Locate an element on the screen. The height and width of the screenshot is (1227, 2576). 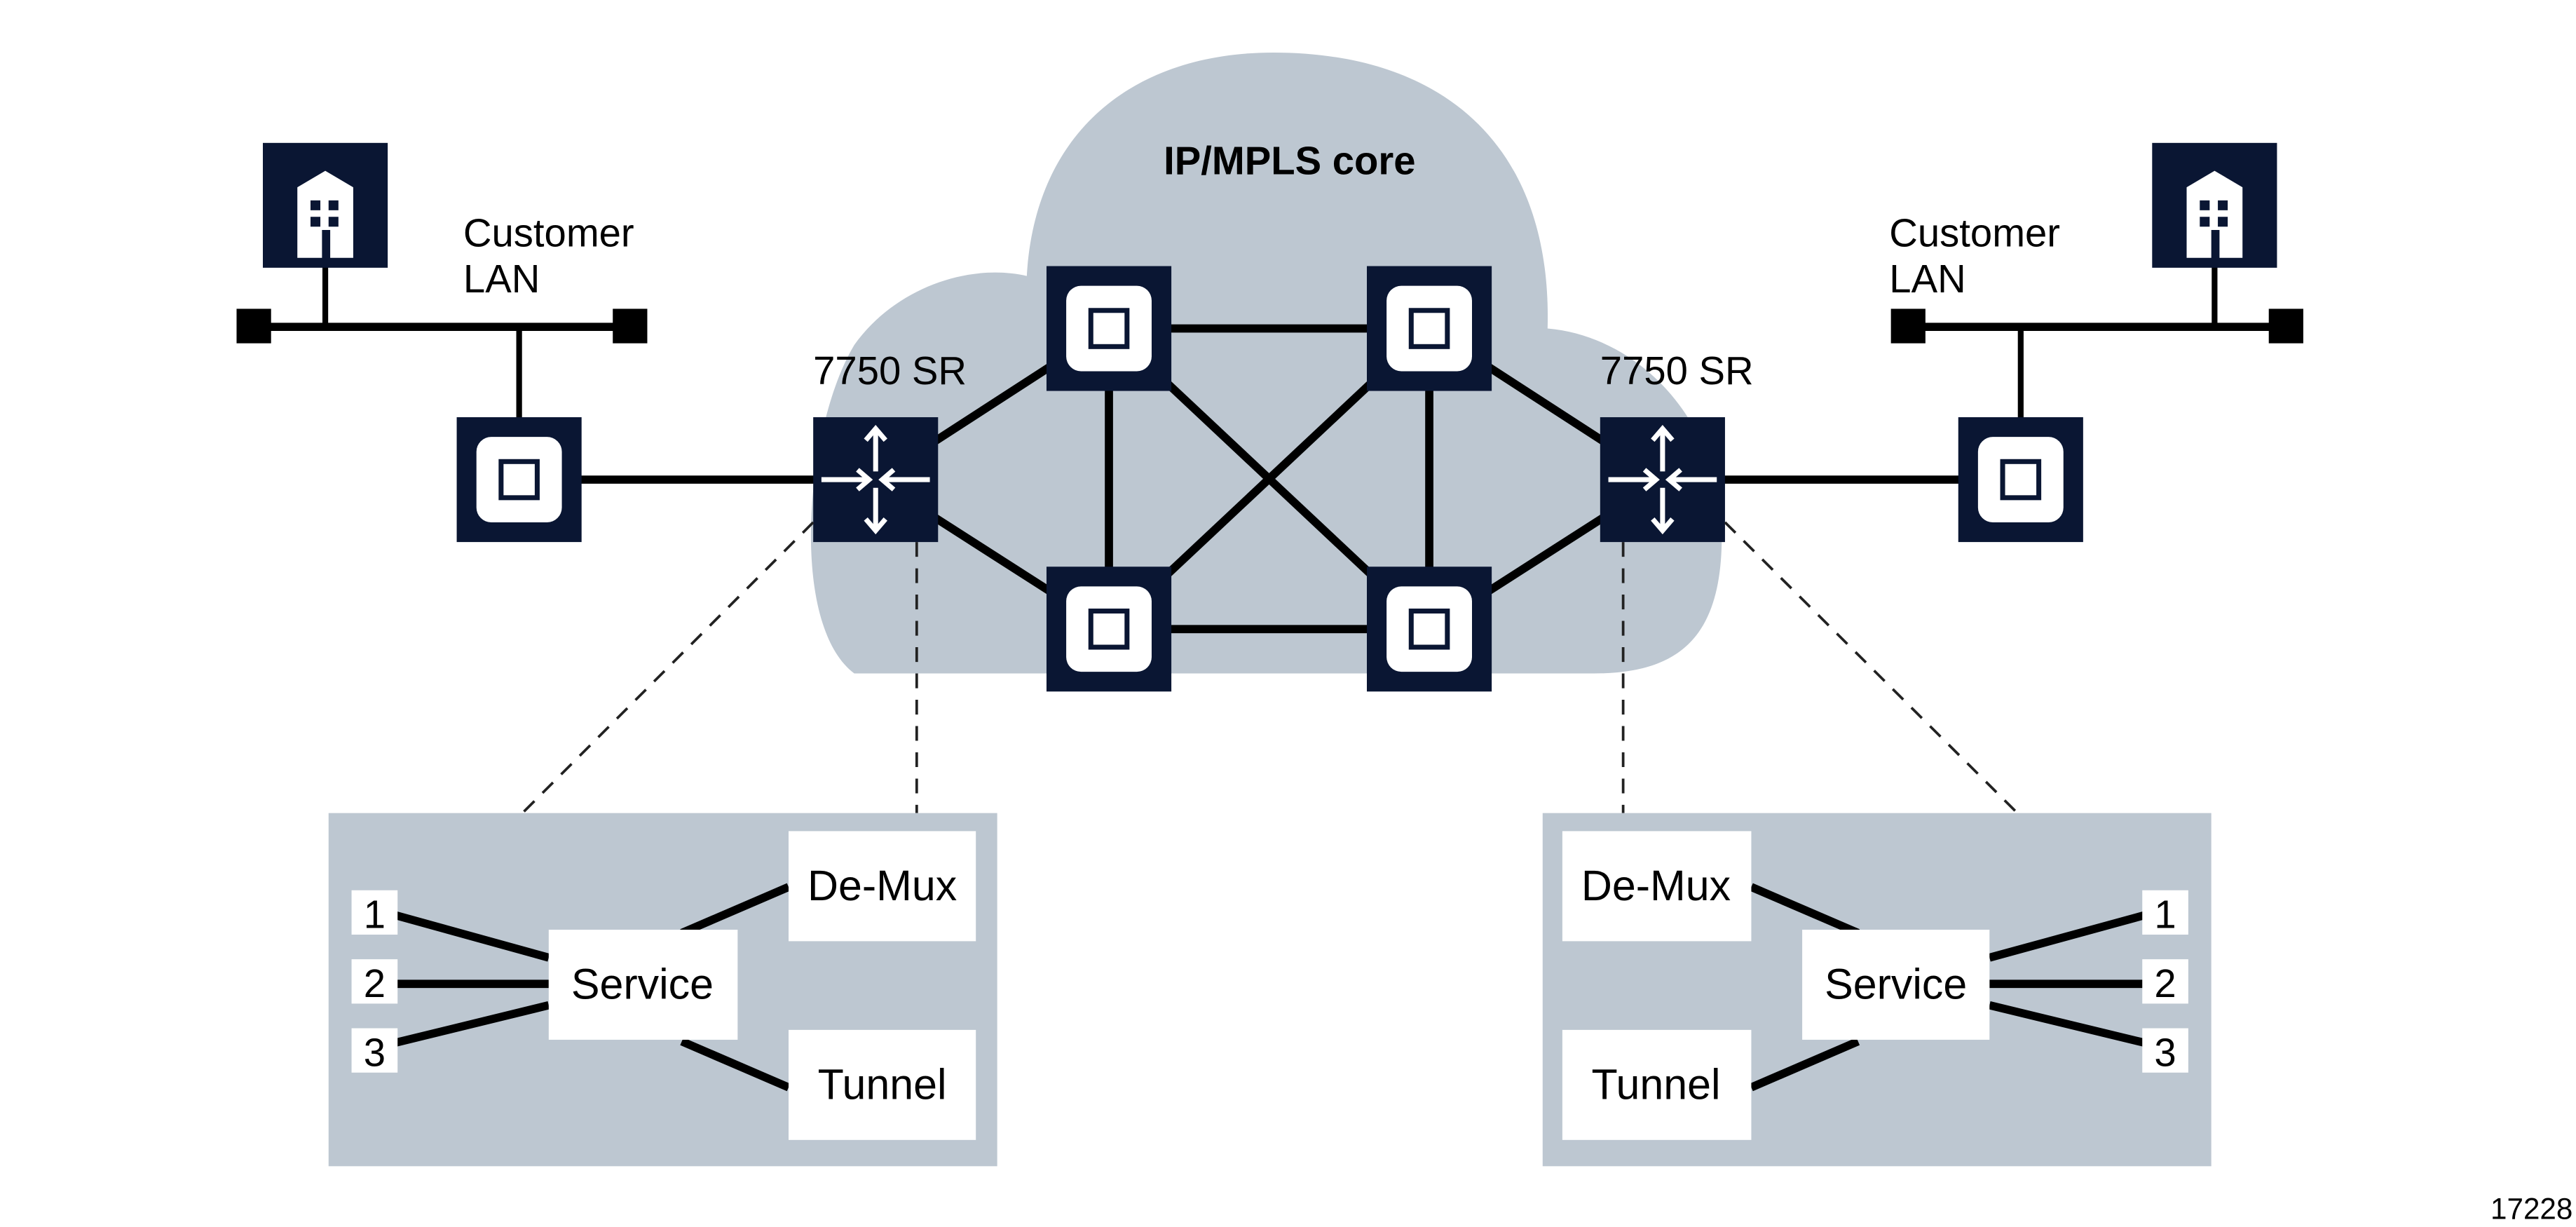
core-switch-icon-bottom-right is located at coordinates (1429, 629).